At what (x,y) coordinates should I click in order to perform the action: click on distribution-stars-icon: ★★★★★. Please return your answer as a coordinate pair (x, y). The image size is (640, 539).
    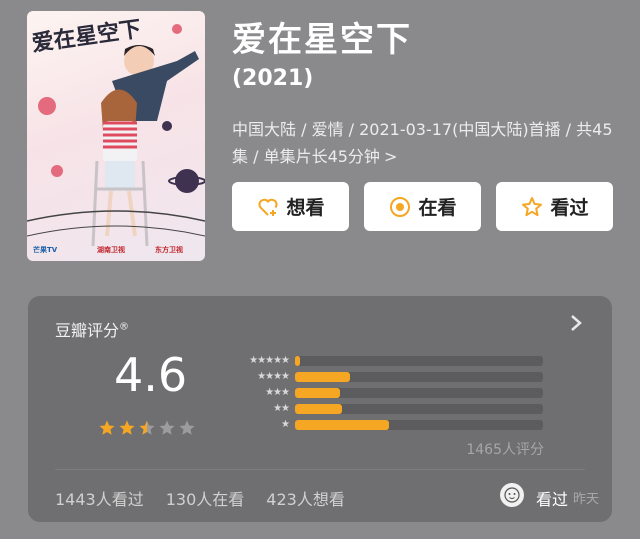
    Looking at the image, I should click on (269, 360).